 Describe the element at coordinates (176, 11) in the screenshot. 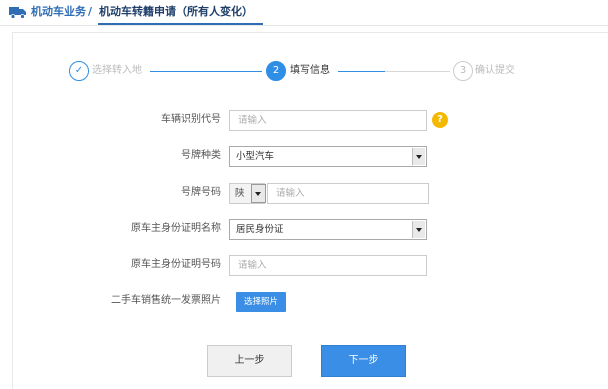

I see `page-title: 机动车转籍申请（所有人变化）` at that location.